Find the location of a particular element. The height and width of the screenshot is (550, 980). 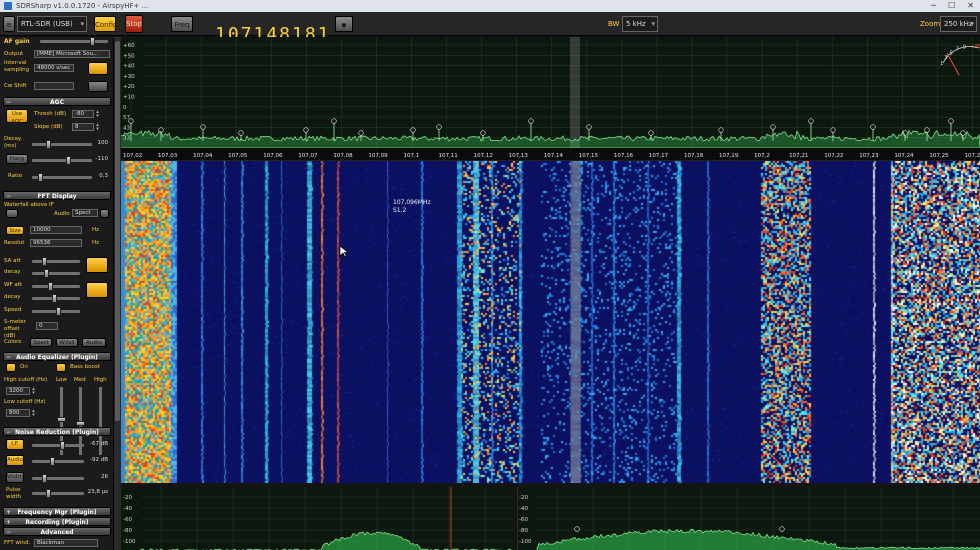

output-toggle-button is located at coordinates (98, 68).